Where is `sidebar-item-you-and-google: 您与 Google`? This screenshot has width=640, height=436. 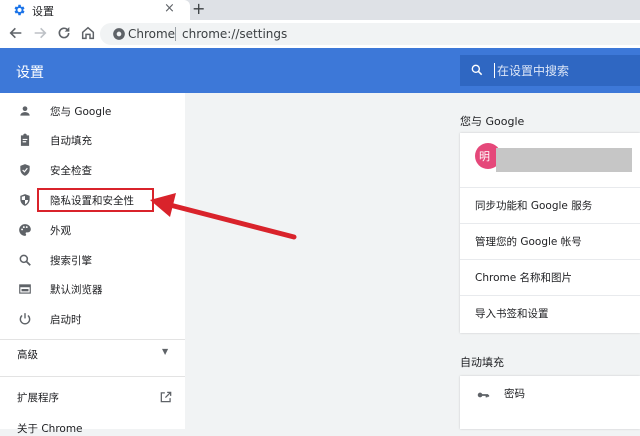
sidebar-item-you-and-google: 您与 Google is located at coordinates (92, 111).